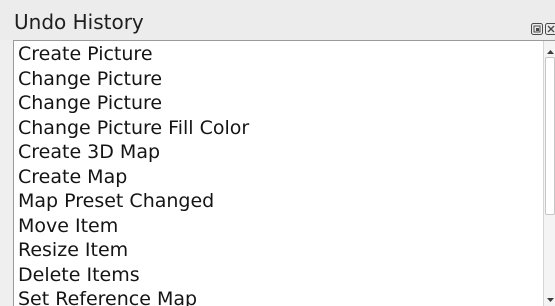 Image resolution: width=555 pixels, height=306 pixels. Describe the element at coordinates (133, 152) in the screenshot. I see `list-item: Create 3D Map` at that location.